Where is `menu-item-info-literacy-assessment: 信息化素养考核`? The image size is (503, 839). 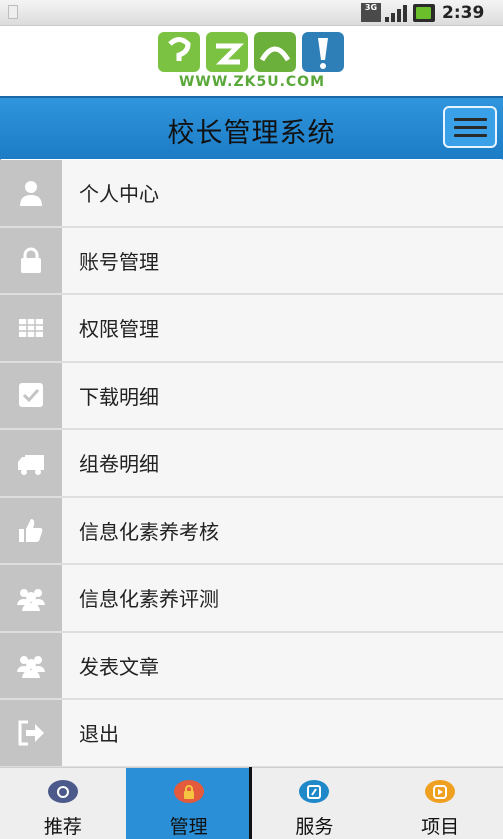 menu-item-info-literacy-assessment: 信息化素养考核 is located at coordinates (251, 531).